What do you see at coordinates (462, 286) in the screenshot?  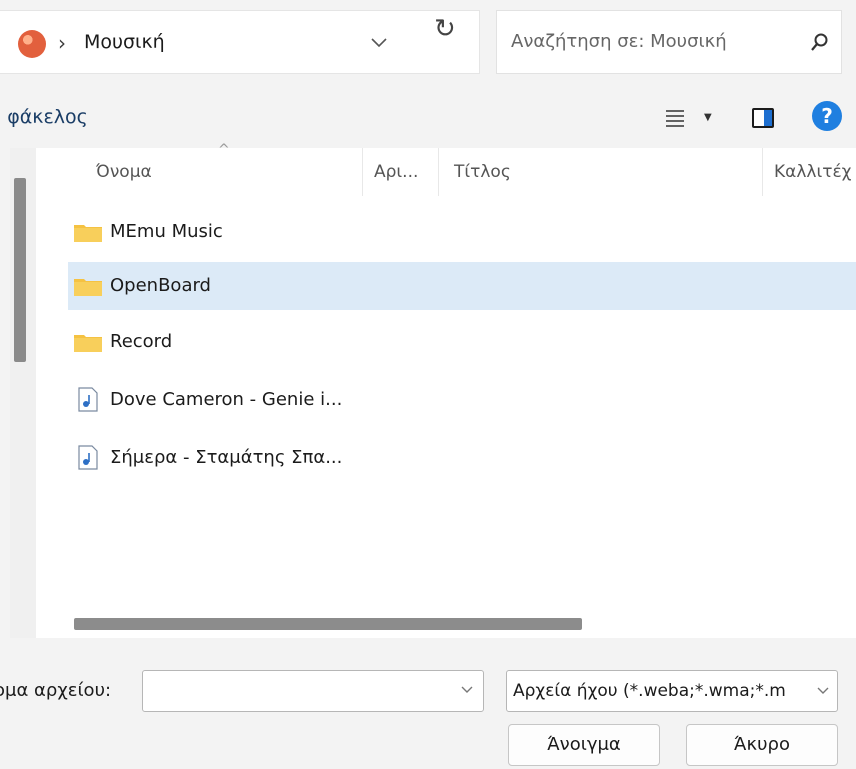 I see `file-row-openboard: OpenBoard` at bounding box center [462, 286].